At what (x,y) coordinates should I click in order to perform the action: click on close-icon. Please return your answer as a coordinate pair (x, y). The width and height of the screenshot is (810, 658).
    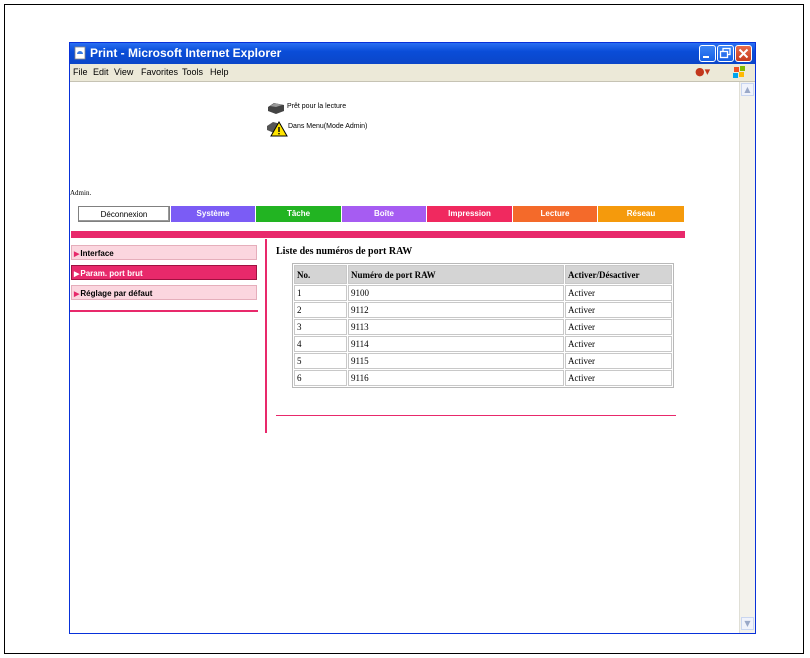
    Looking at the image, I should click on (743, 53).